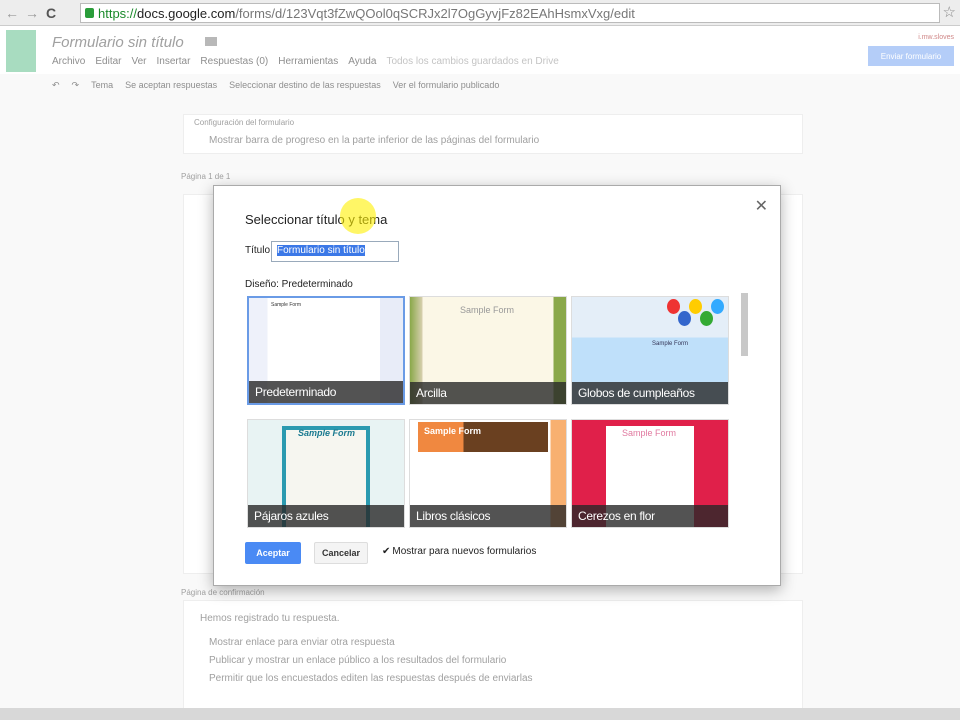 Image resolution: width=960 pixels, height=720 pixels. Describe the element at coordinates (211, 41) in the screenshot. I see `folder-icon` at that location.